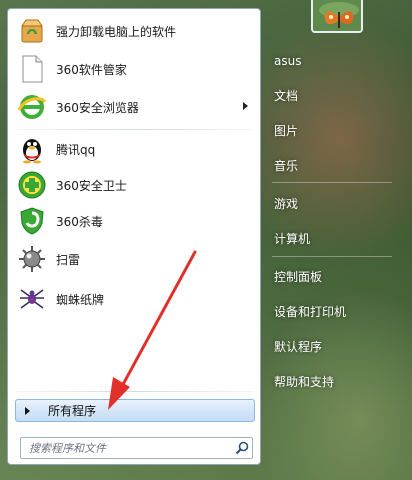 Image resolution: width=412 pixels, height=480 pixels. I want to click on pinned-program-uninstaller: 强力卸载电脑上的软件, so click(134, 31).